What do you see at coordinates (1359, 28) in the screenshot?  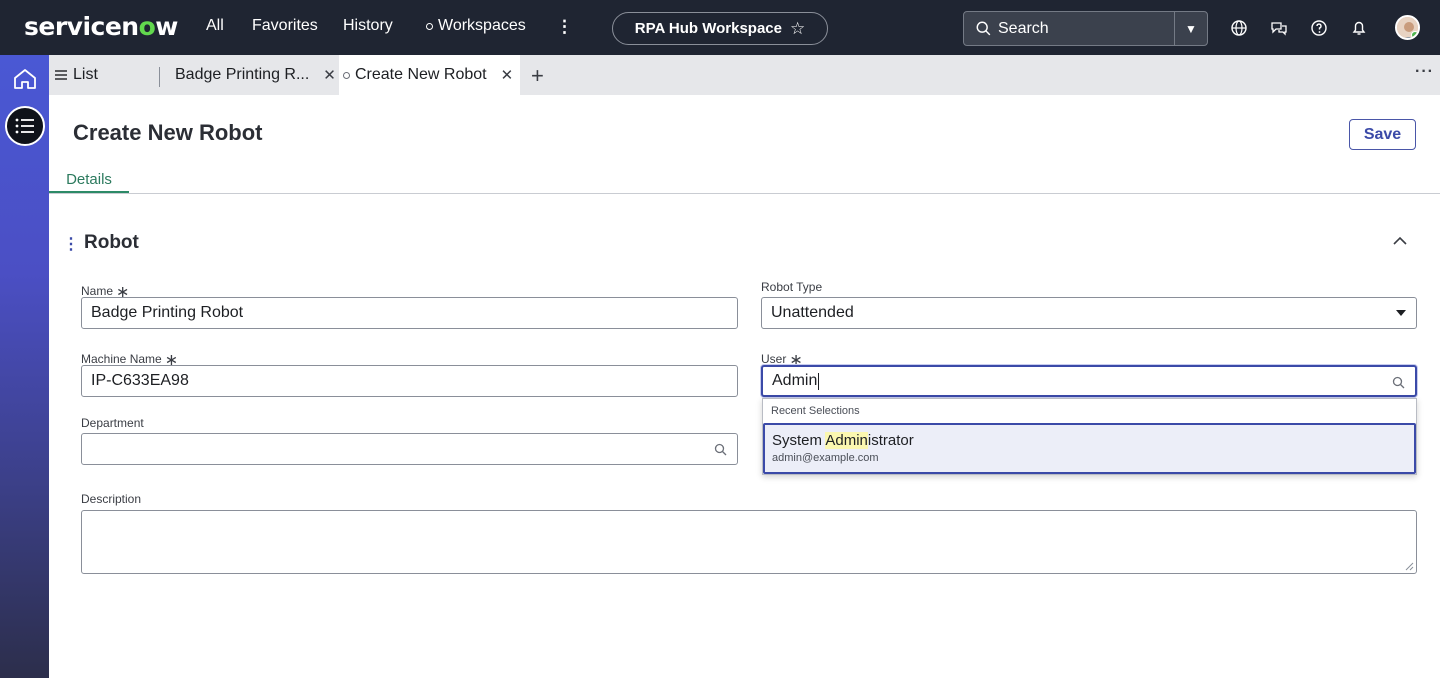 I see `bell-icon` at bounding box center [1359, 28].